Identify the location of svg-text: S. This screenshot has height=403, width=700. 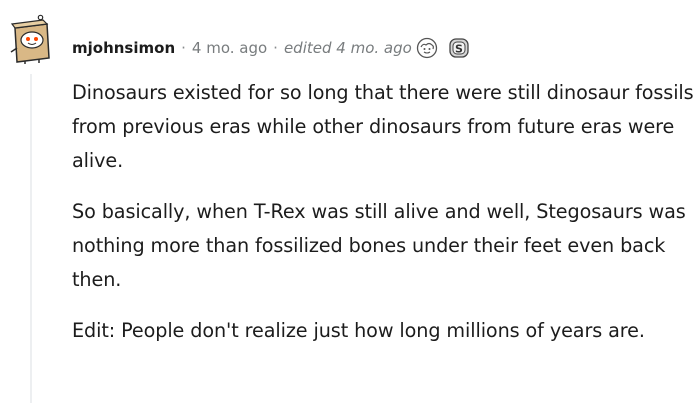
(459, 49).